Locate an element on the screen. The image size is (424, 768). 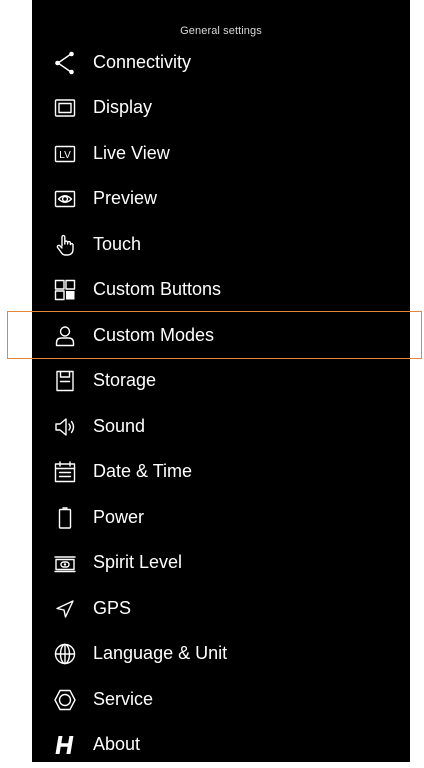
menu-item-label: Service is located at coordinates (123, 699).